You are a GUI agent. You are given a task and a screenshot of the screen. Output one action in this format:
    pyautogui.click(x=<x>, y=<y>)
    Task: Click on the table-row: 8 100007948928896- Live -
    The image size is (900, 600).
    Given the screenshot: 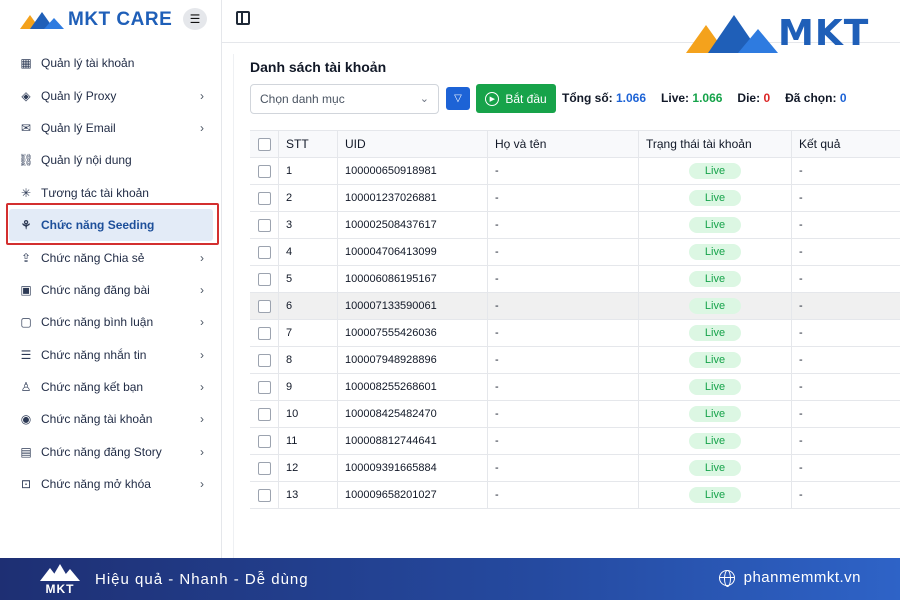 What is the action you would take?
    pyautogui.click(x=575, y=360)
    